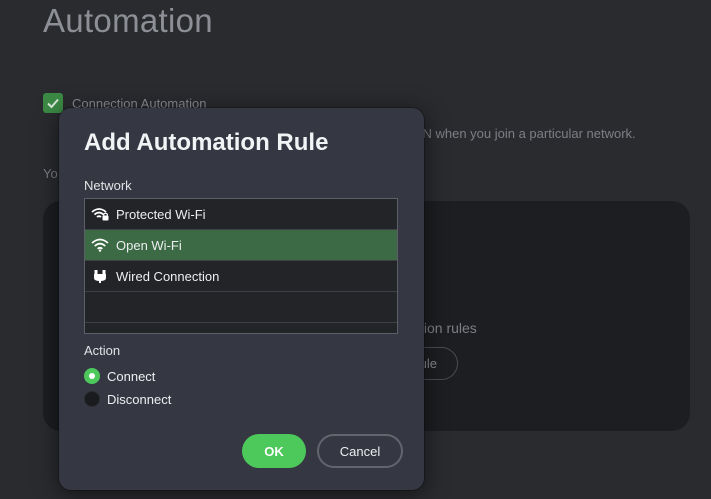  Describe the element at coordinates (100, 276) in the screenshot. I see `ethernet-icon` at that location.